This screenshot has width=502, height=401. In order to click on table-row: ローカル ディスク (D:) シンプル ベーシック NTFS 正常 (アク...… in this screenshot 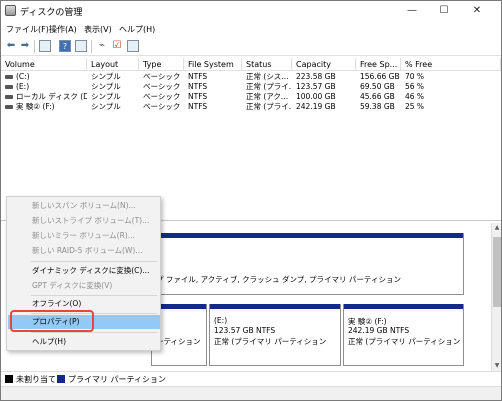, I will do `click(251, 97)`.